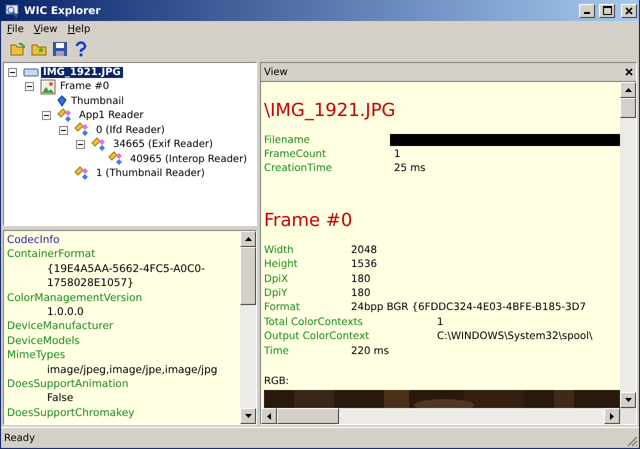 This screenshot has height=449, width=640. I want to click on minimize-icon, so click(587, 13).